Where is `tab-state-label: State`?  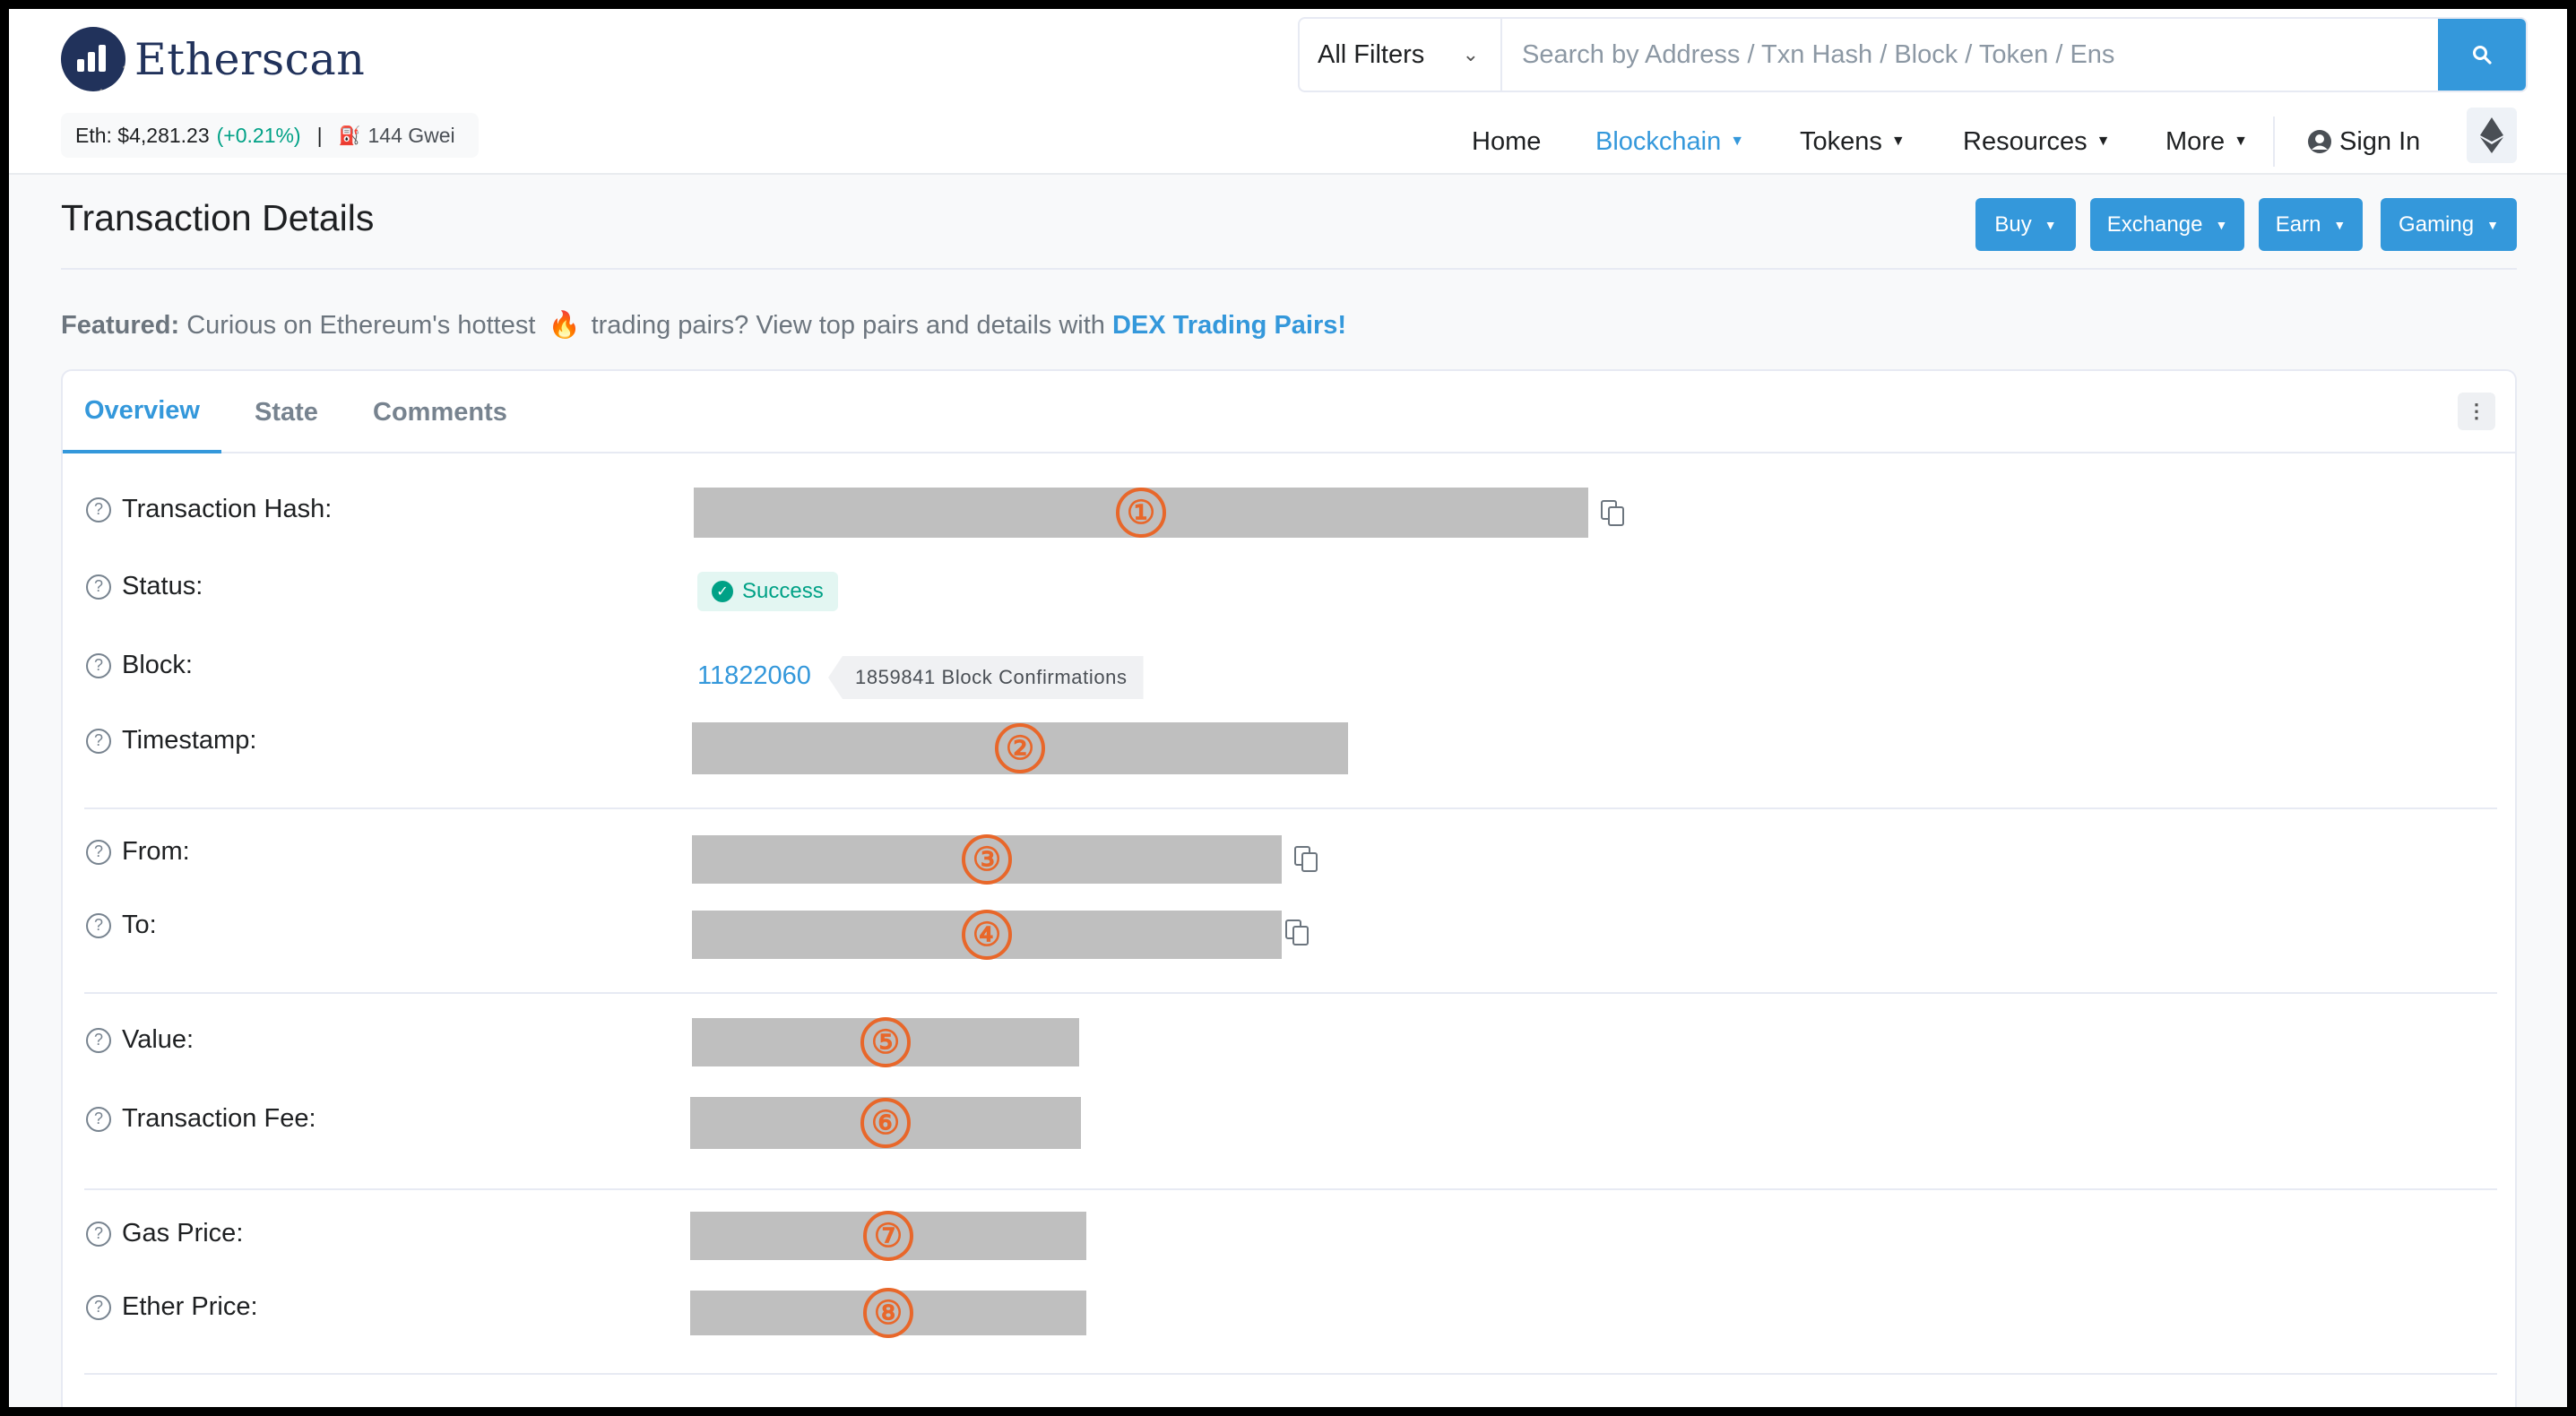
tab-state-label: State is located at coordinates (286, 412).